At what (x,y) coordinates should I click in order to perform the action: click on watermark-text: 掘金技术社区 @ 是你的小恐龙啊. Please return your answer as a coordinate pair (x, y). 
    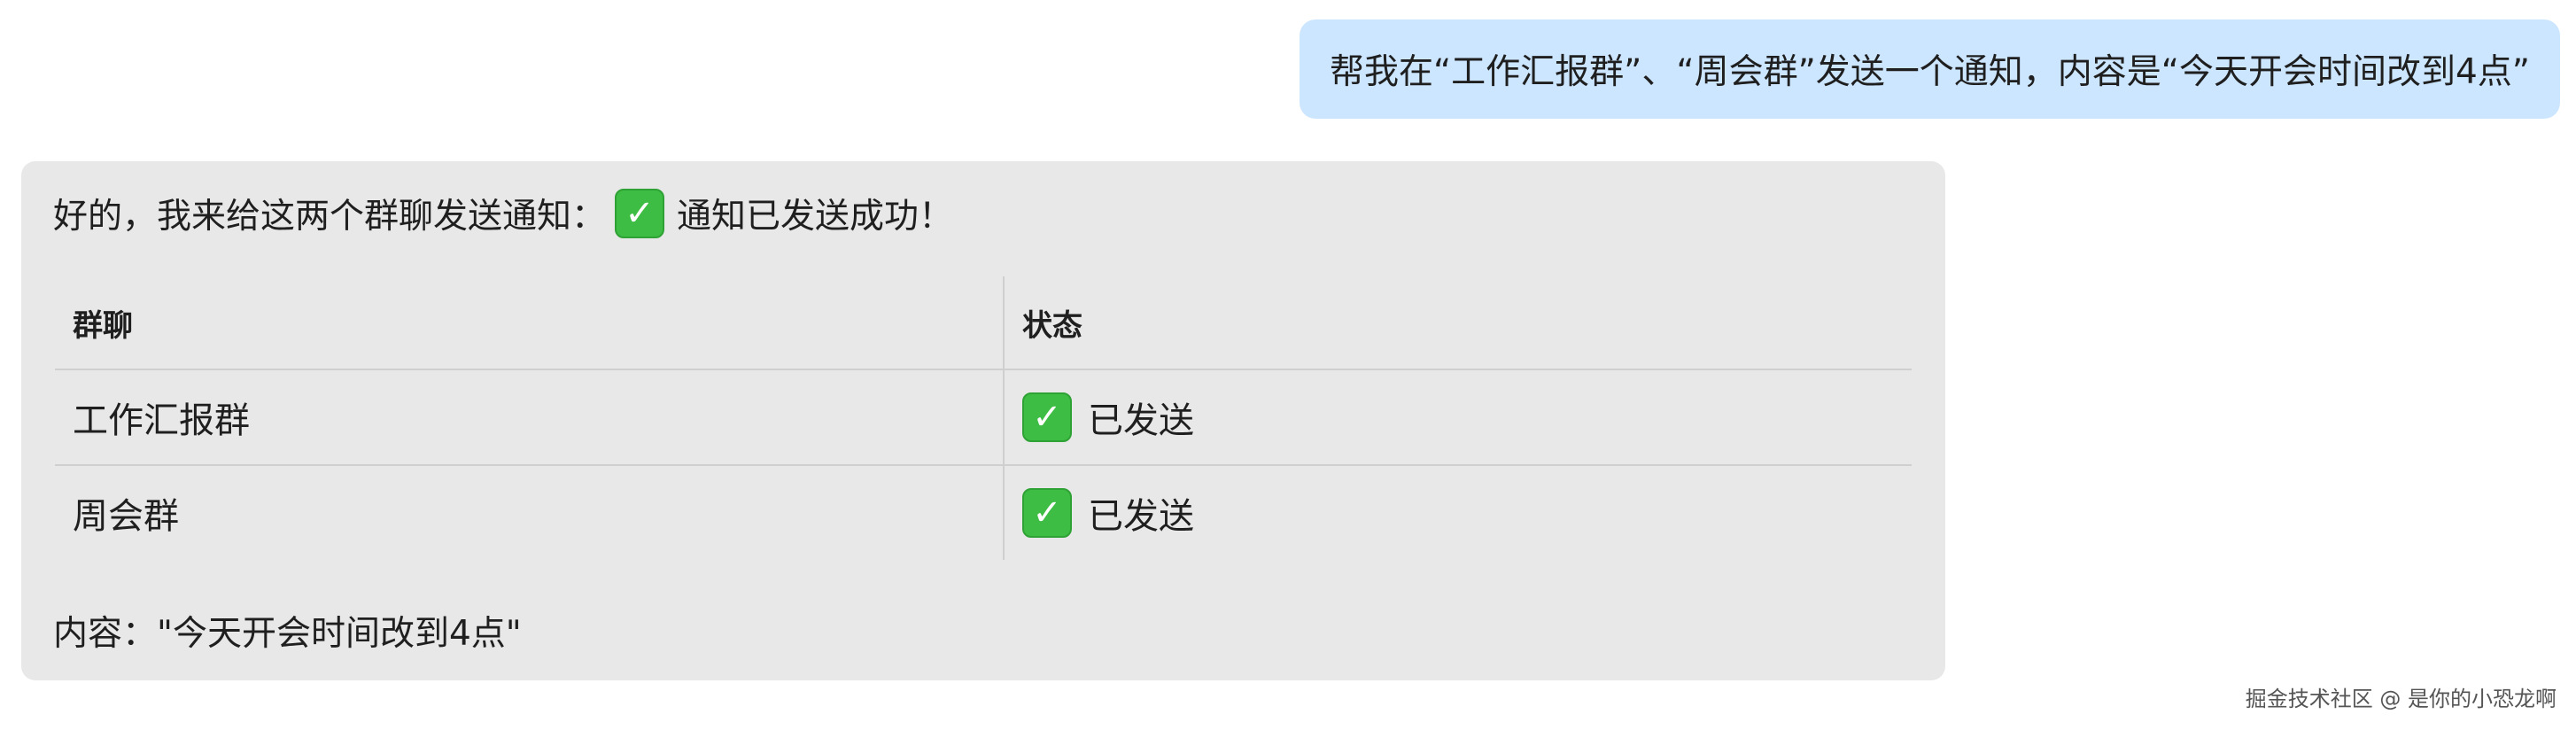
    Looking at the image, I should click on (2401, 699).